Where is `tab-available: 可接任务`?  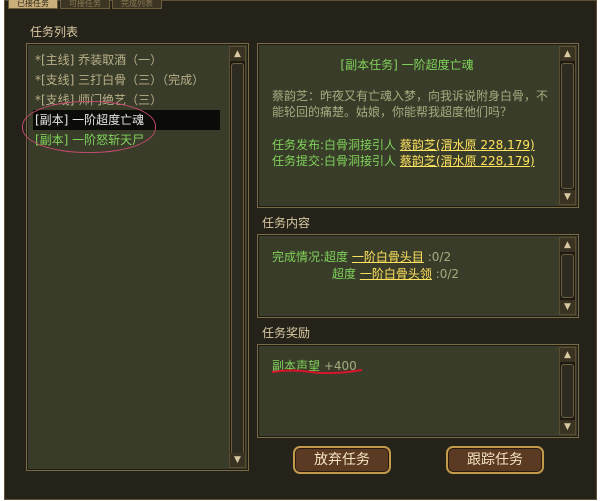 tab-available: 可接任务 is located at coordinates (85, 4).